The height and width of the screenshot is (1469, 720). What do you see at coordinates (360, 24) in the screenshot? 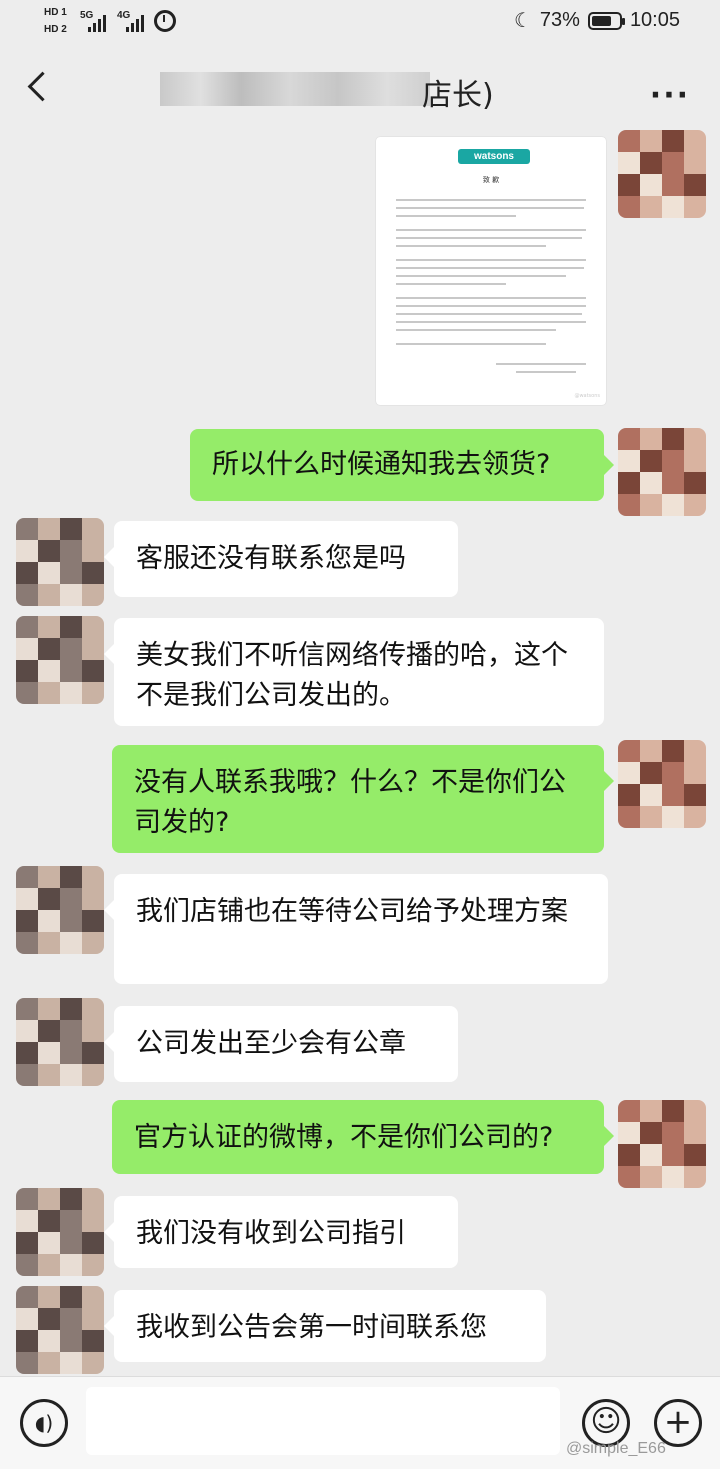
I see `status-bar: HD 1 HD 2 5G 4G ☾ 73% 10:05` at bounding box center [360, 24].